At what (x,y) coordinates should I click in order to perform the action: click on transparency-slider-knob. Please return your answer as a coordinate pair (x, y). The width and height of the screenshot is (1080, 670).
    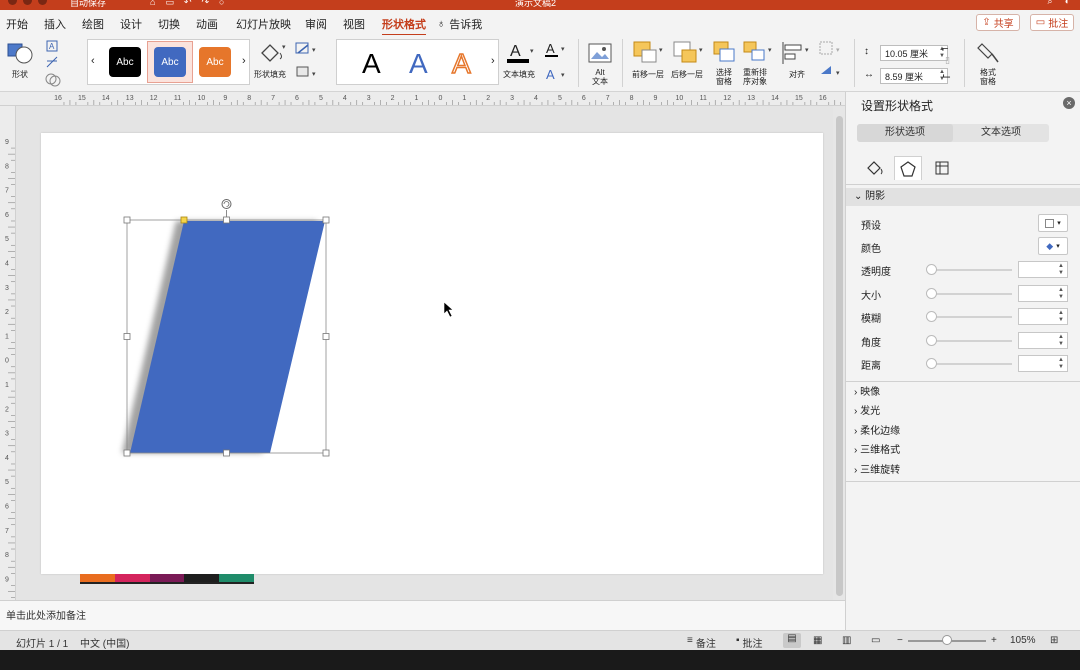
    Looking at the image, I should click on (931, 269).